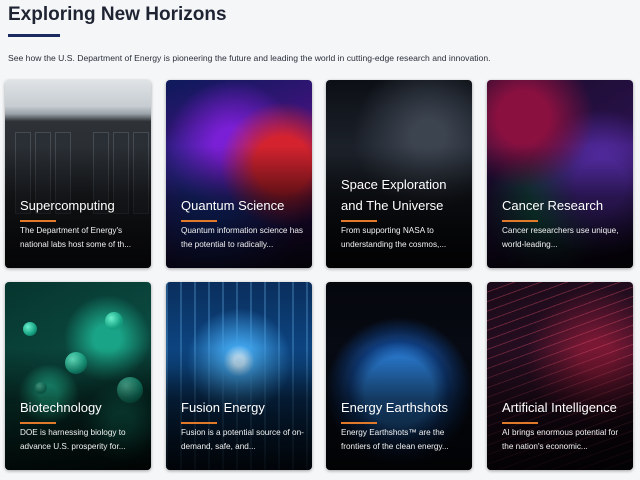 Image resolution: width=640 pixels, height=480 pixels. I want to click on card-title: Space Exploration and The Universe, so click(394, 195).